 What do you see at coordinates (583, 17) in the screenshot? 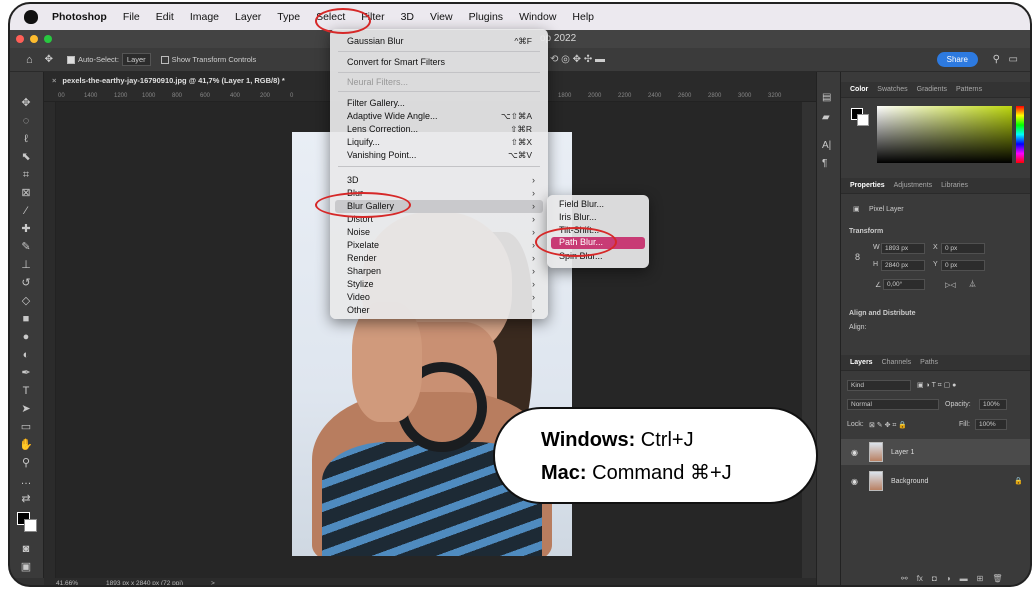
I see `menu-help: Help` at bounding box center [583, 17].